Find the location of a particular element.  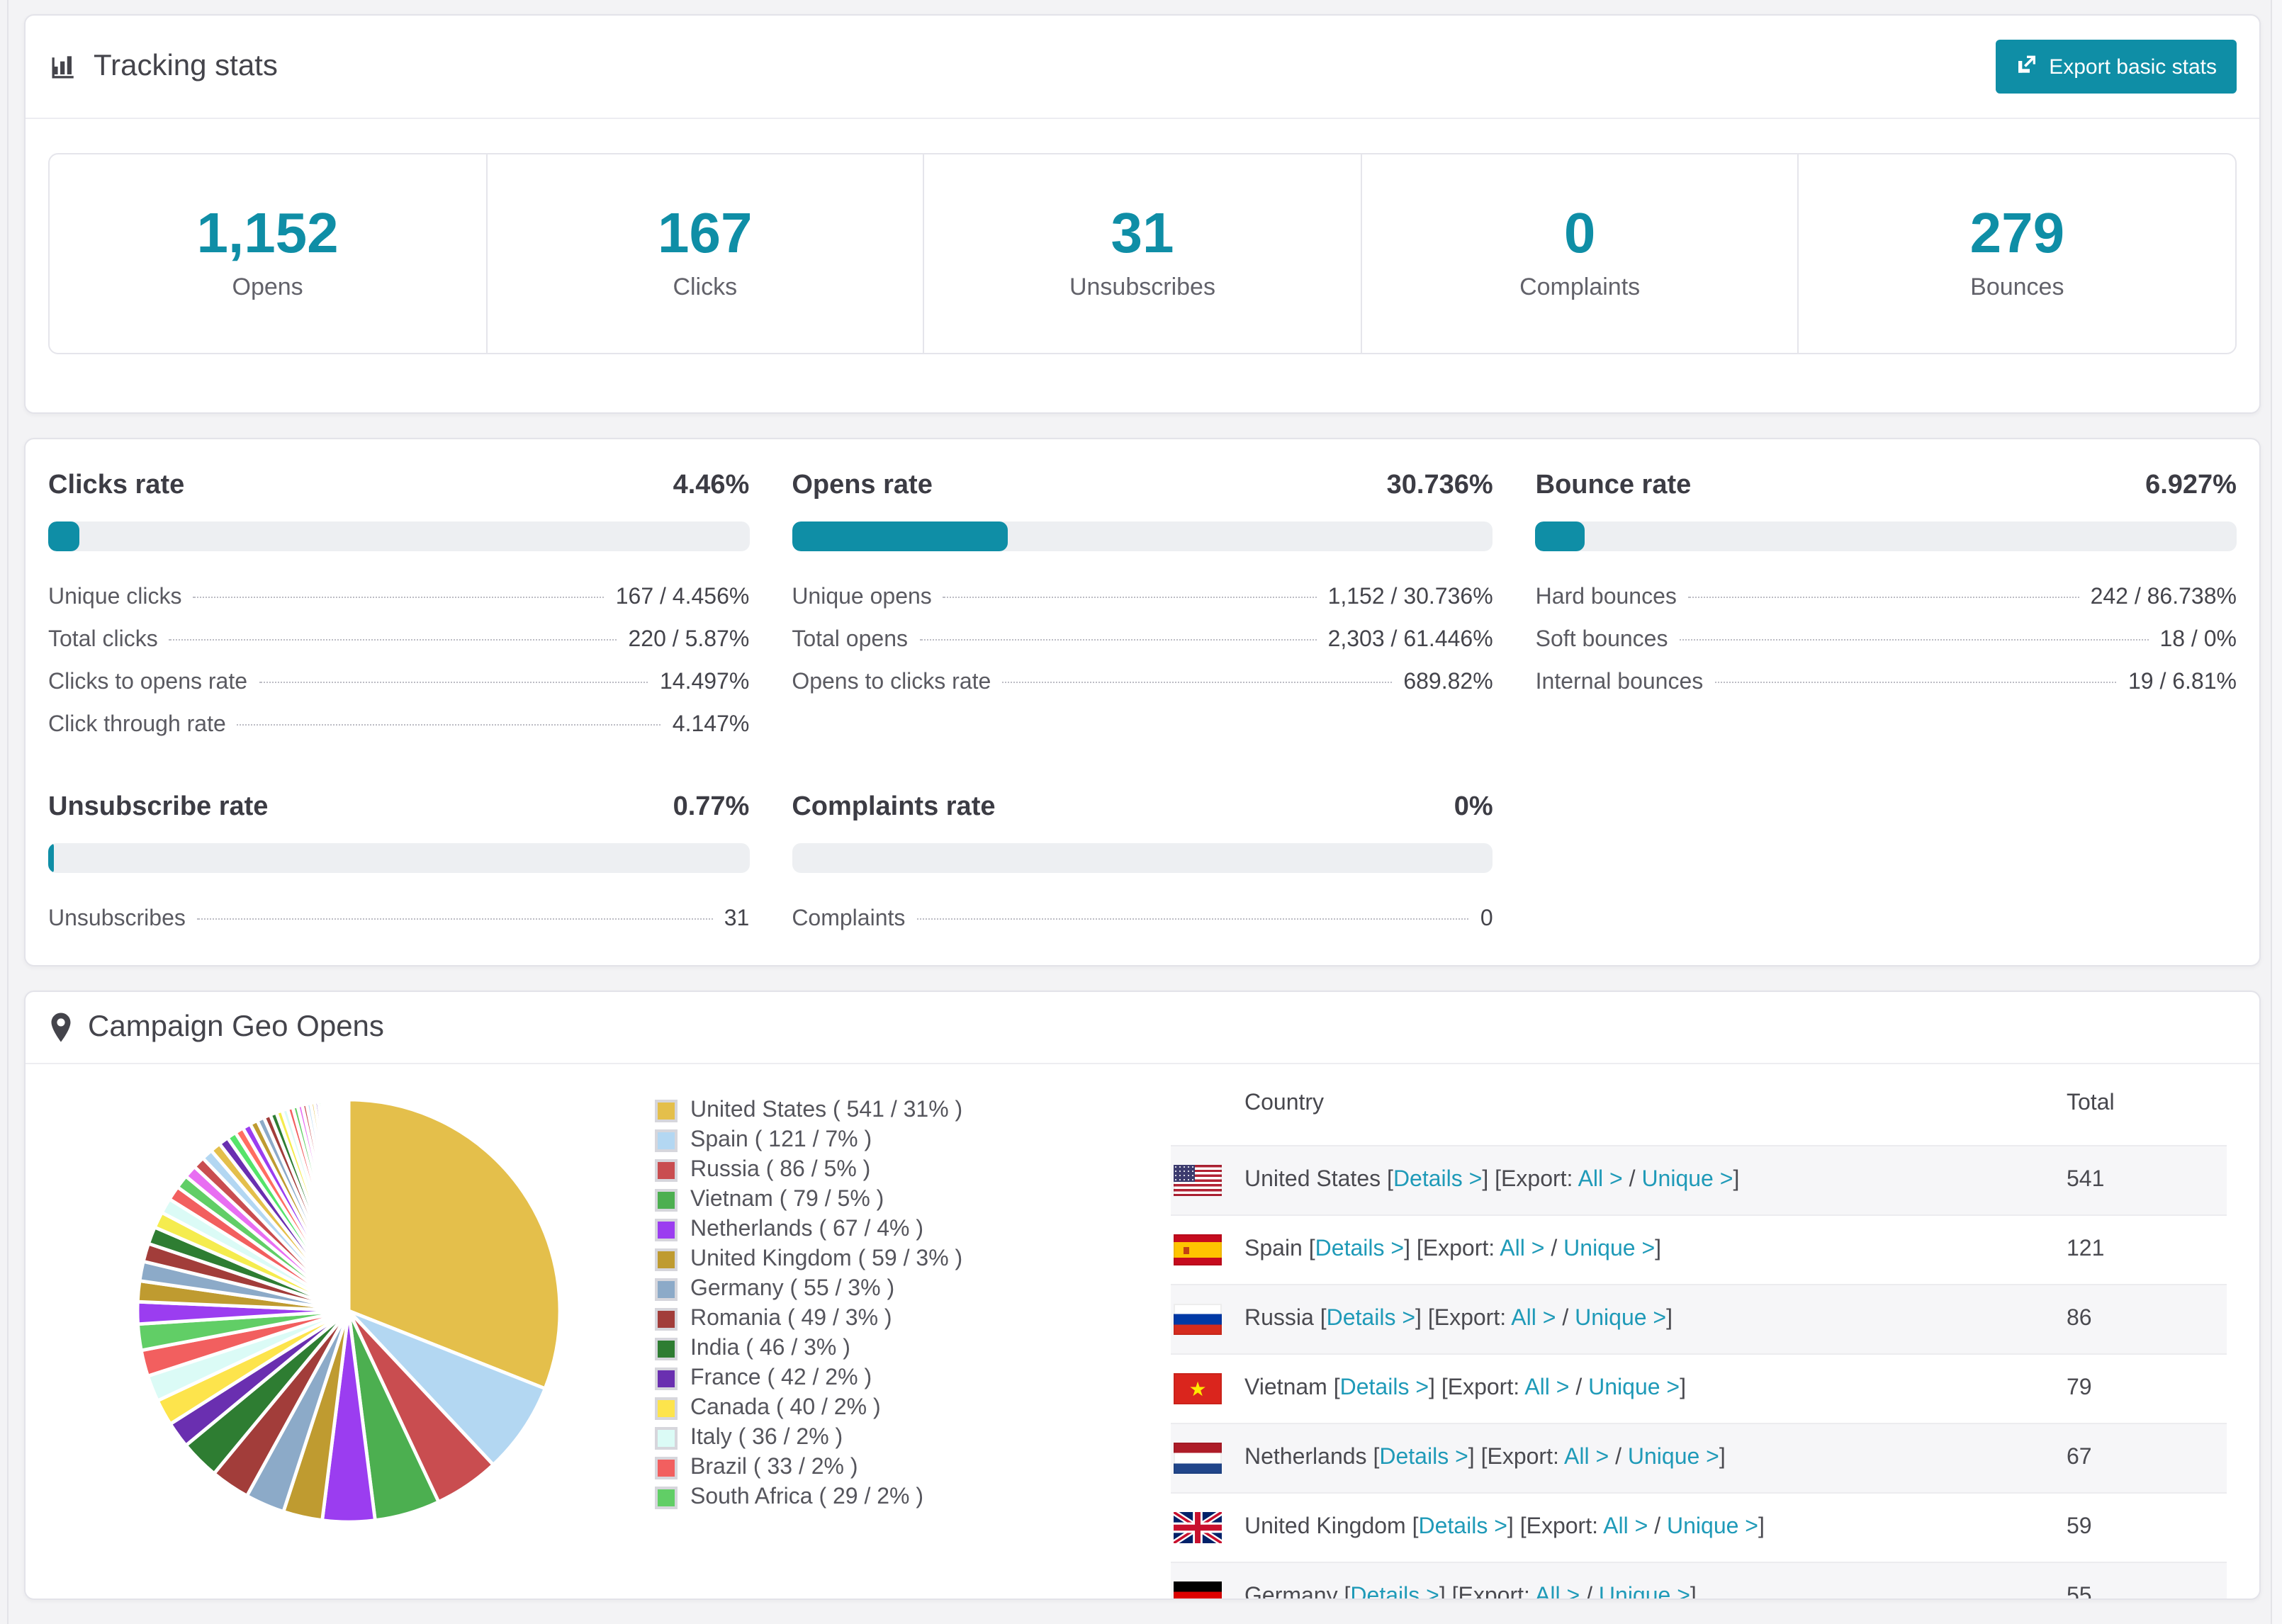

total-value: 67 is located at coordinates (2079, 1458).